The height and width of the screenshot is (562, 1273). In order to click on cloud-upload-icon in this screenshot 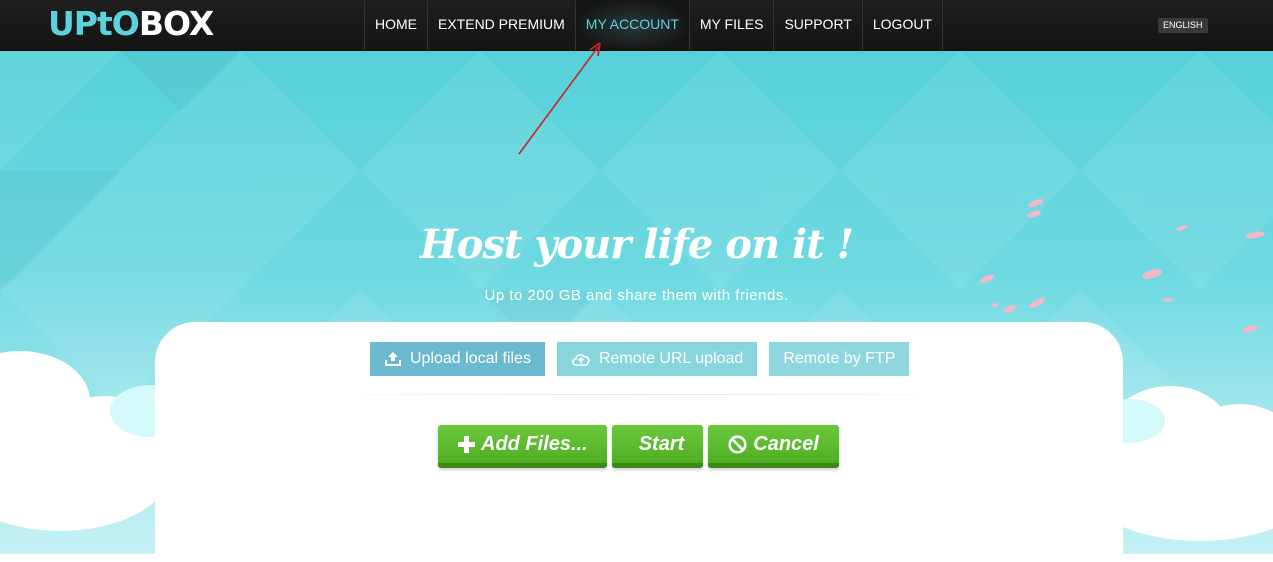, I will do `click(585, 359)`.